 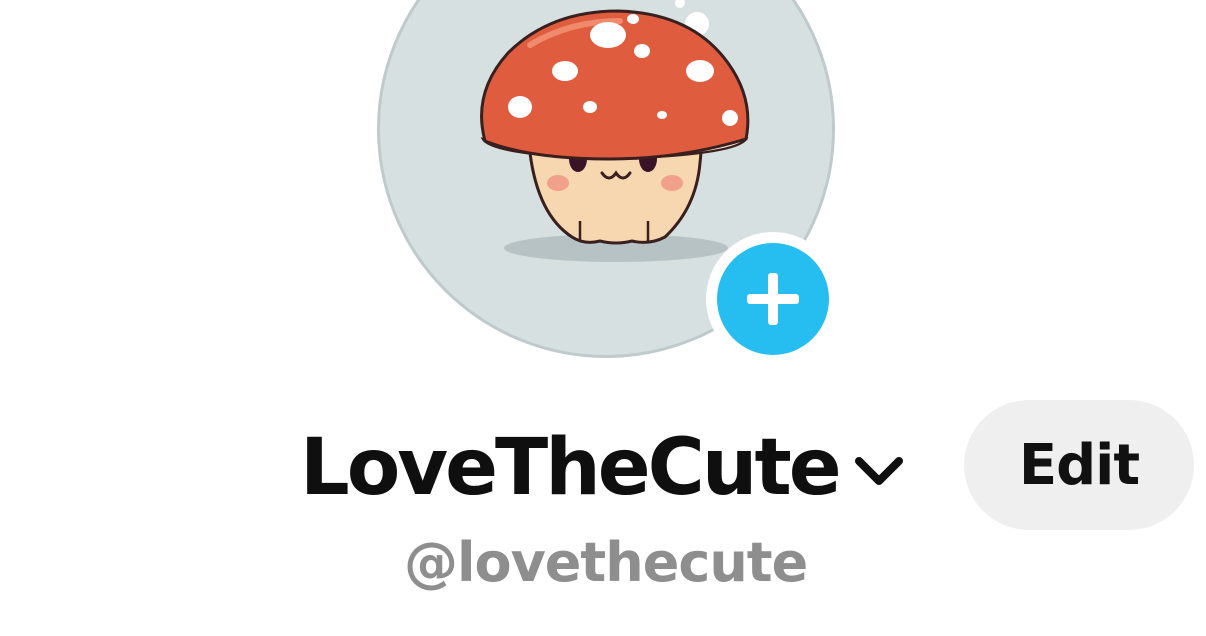 I want to click on plus-icon, so click(x=773, y=299).